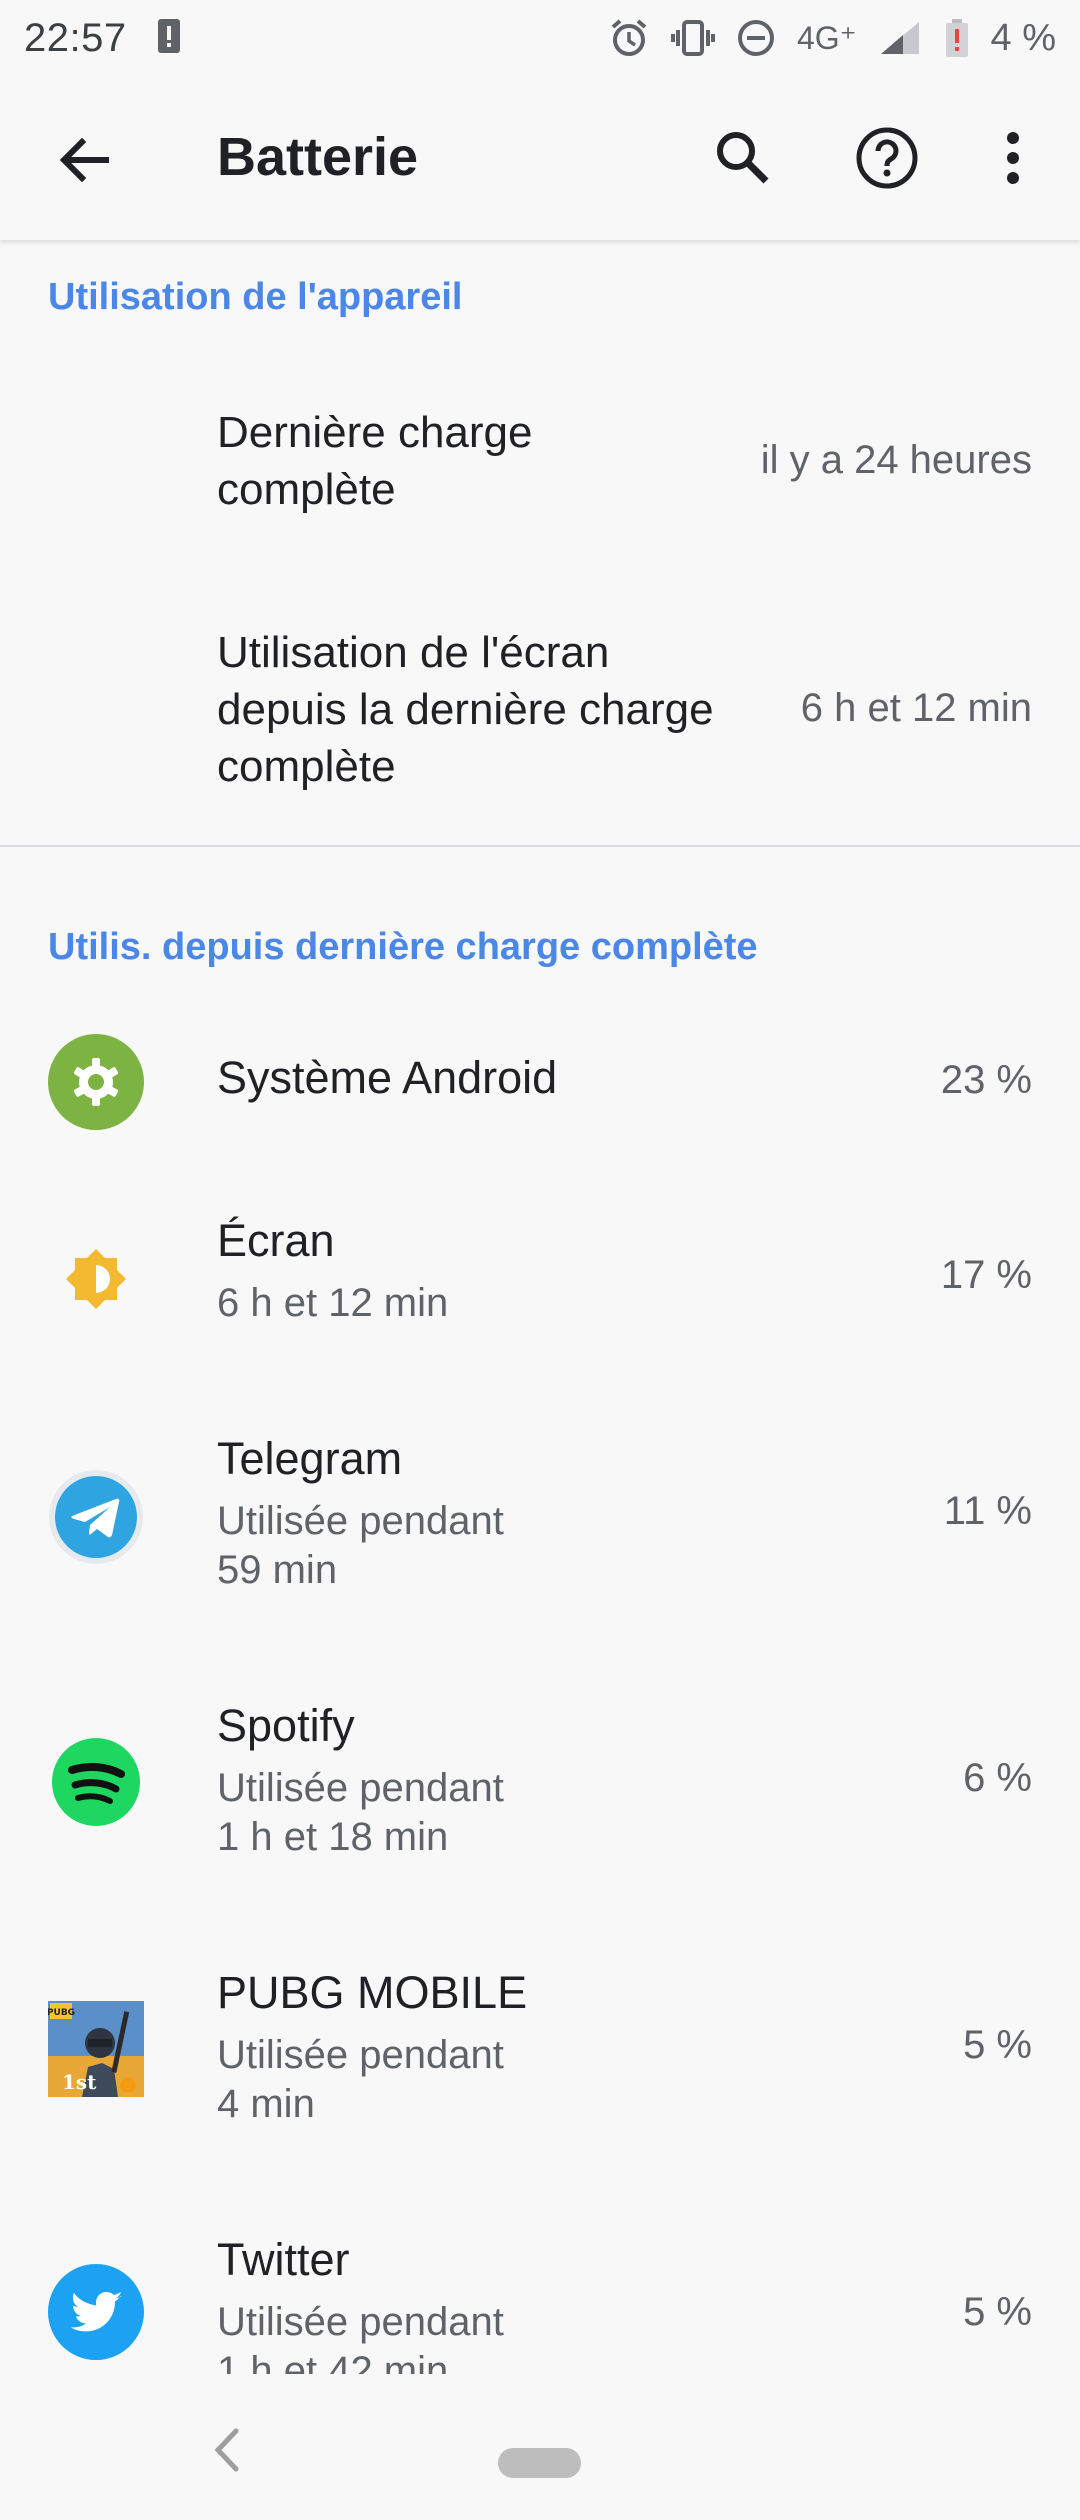  What do you see at coordinates (896, 460) in the screenshot?
I see `last-full-charge-value: il y a 24 heures` at bounding box center [896, 460].